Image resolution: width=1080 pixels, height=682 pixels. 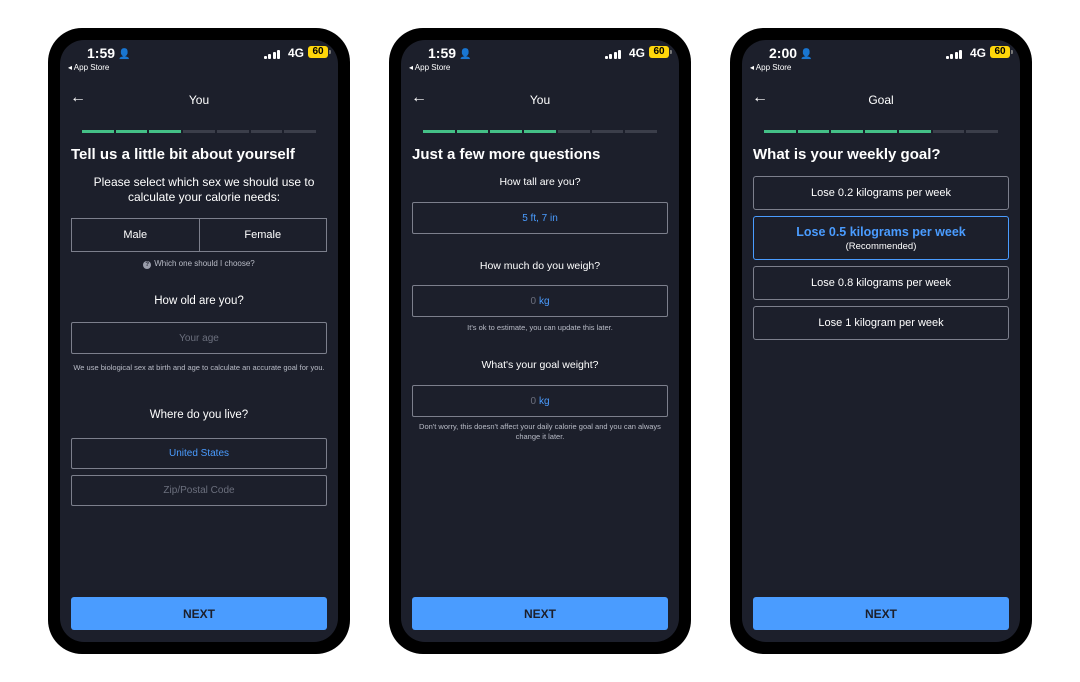 I want to click on location-question: Where do you live?, so click(x=199, y=415).